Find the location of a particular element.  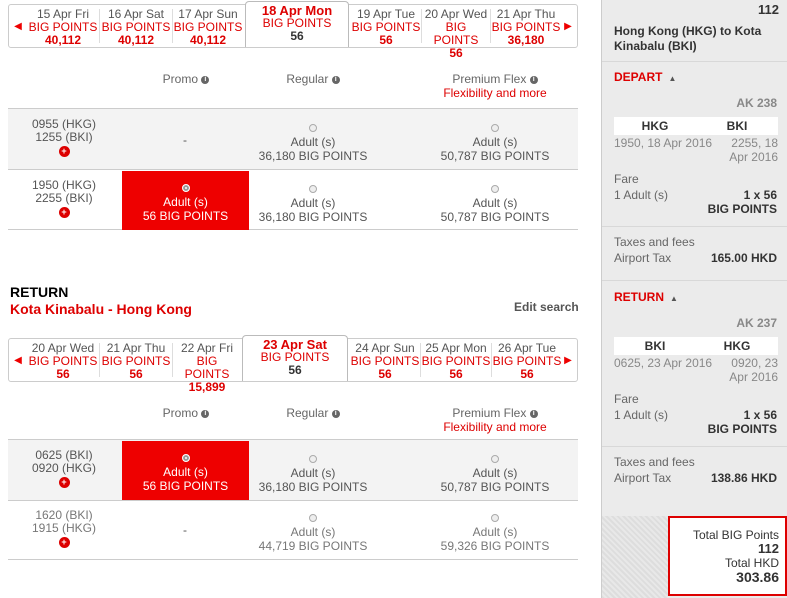

return-section-title: RETURN is located at coordinates (639, 297).